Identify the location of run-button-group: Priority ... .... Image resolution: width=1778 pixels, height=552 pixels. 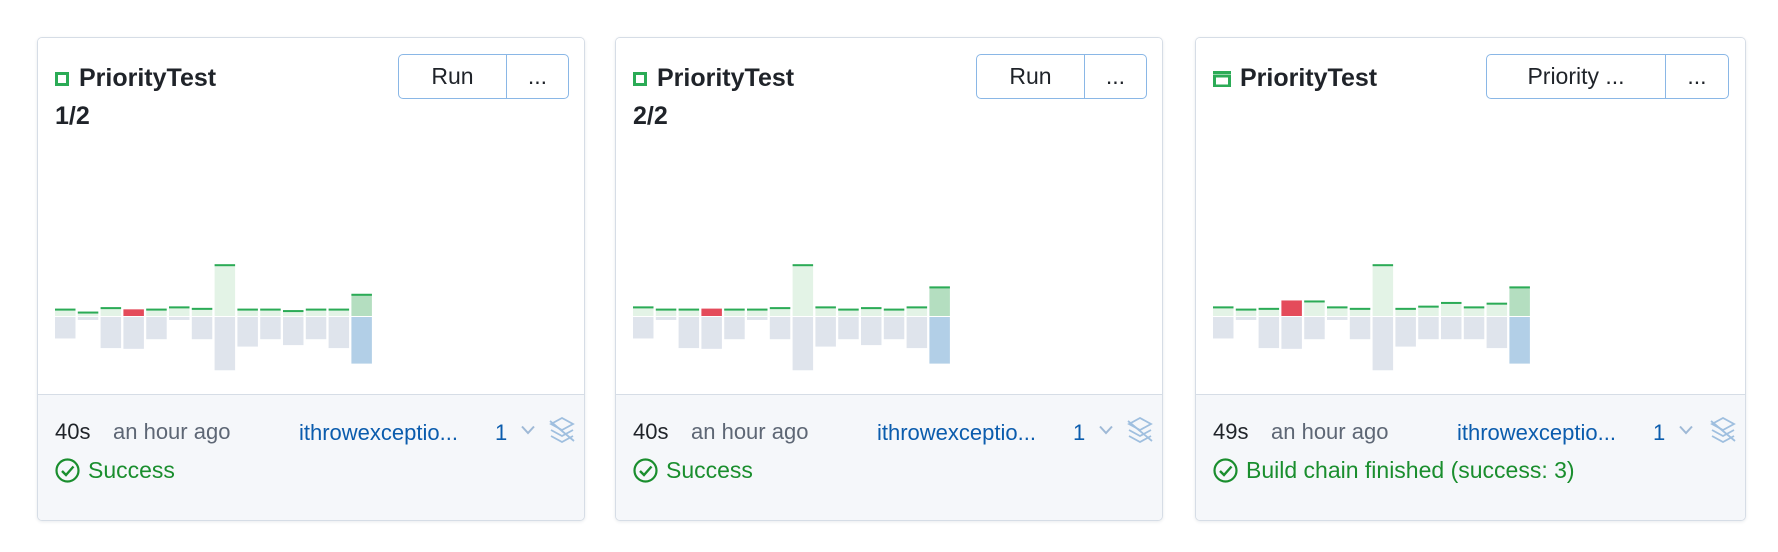
(1607, 76).